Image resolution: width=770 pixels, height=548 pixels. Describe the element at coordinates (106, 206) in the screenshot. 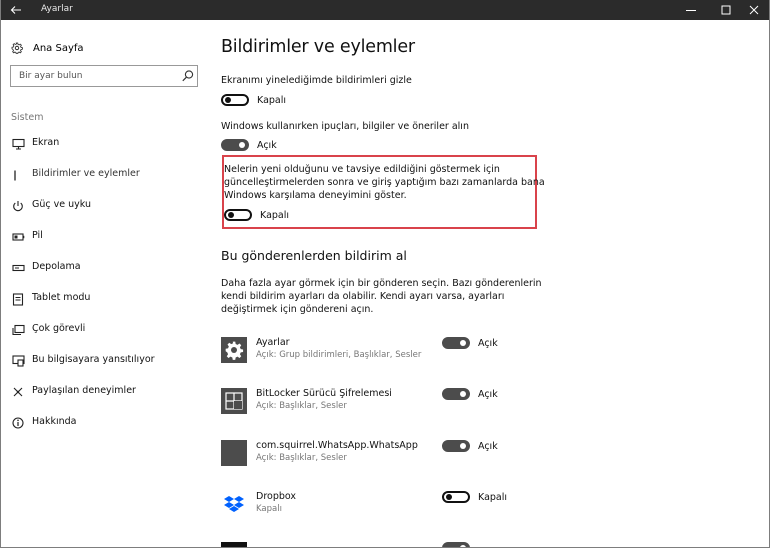

I see `sidebar-item-power-sleep: Güç ve uyku` at that location.